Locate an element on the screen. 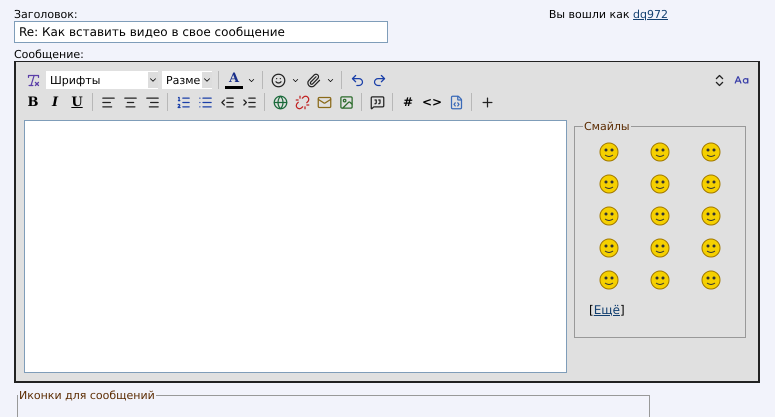 The height and width of the screenshot is (417, 775). subject-label: Заголовок: is located at coordinates (46, 14).